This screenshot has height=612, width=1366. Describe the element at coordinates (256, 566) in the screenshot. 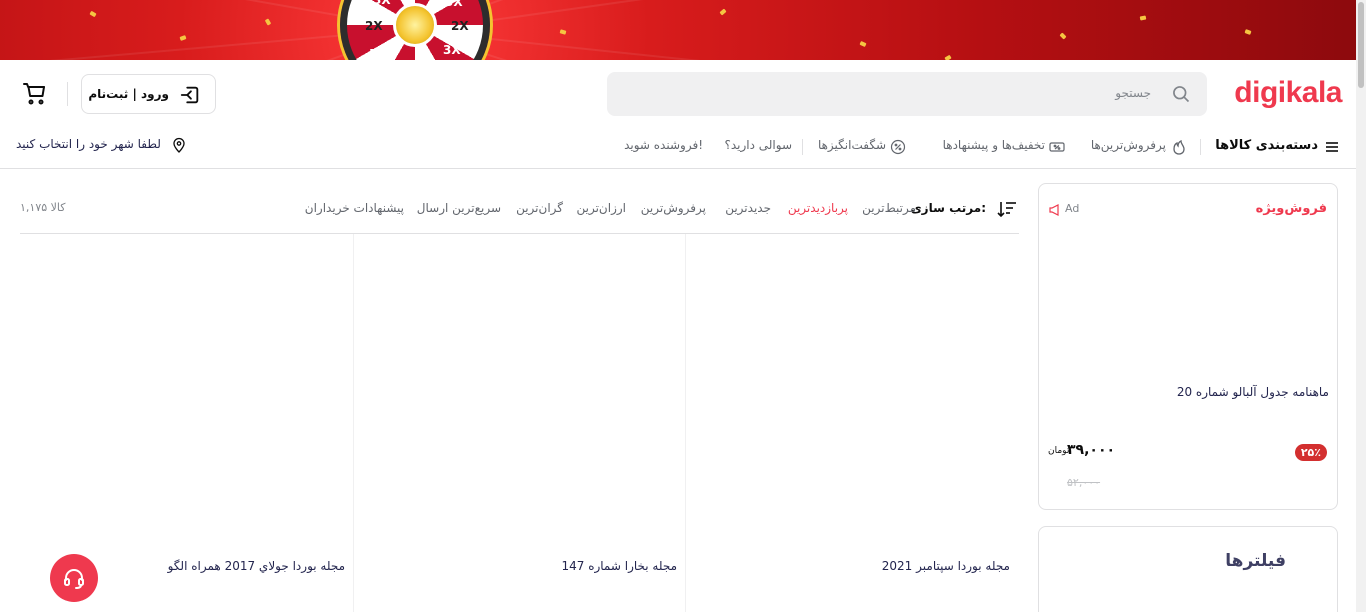

I see `product-title: مجله بوردا جولاي 2017 همراه الگو` at that location.